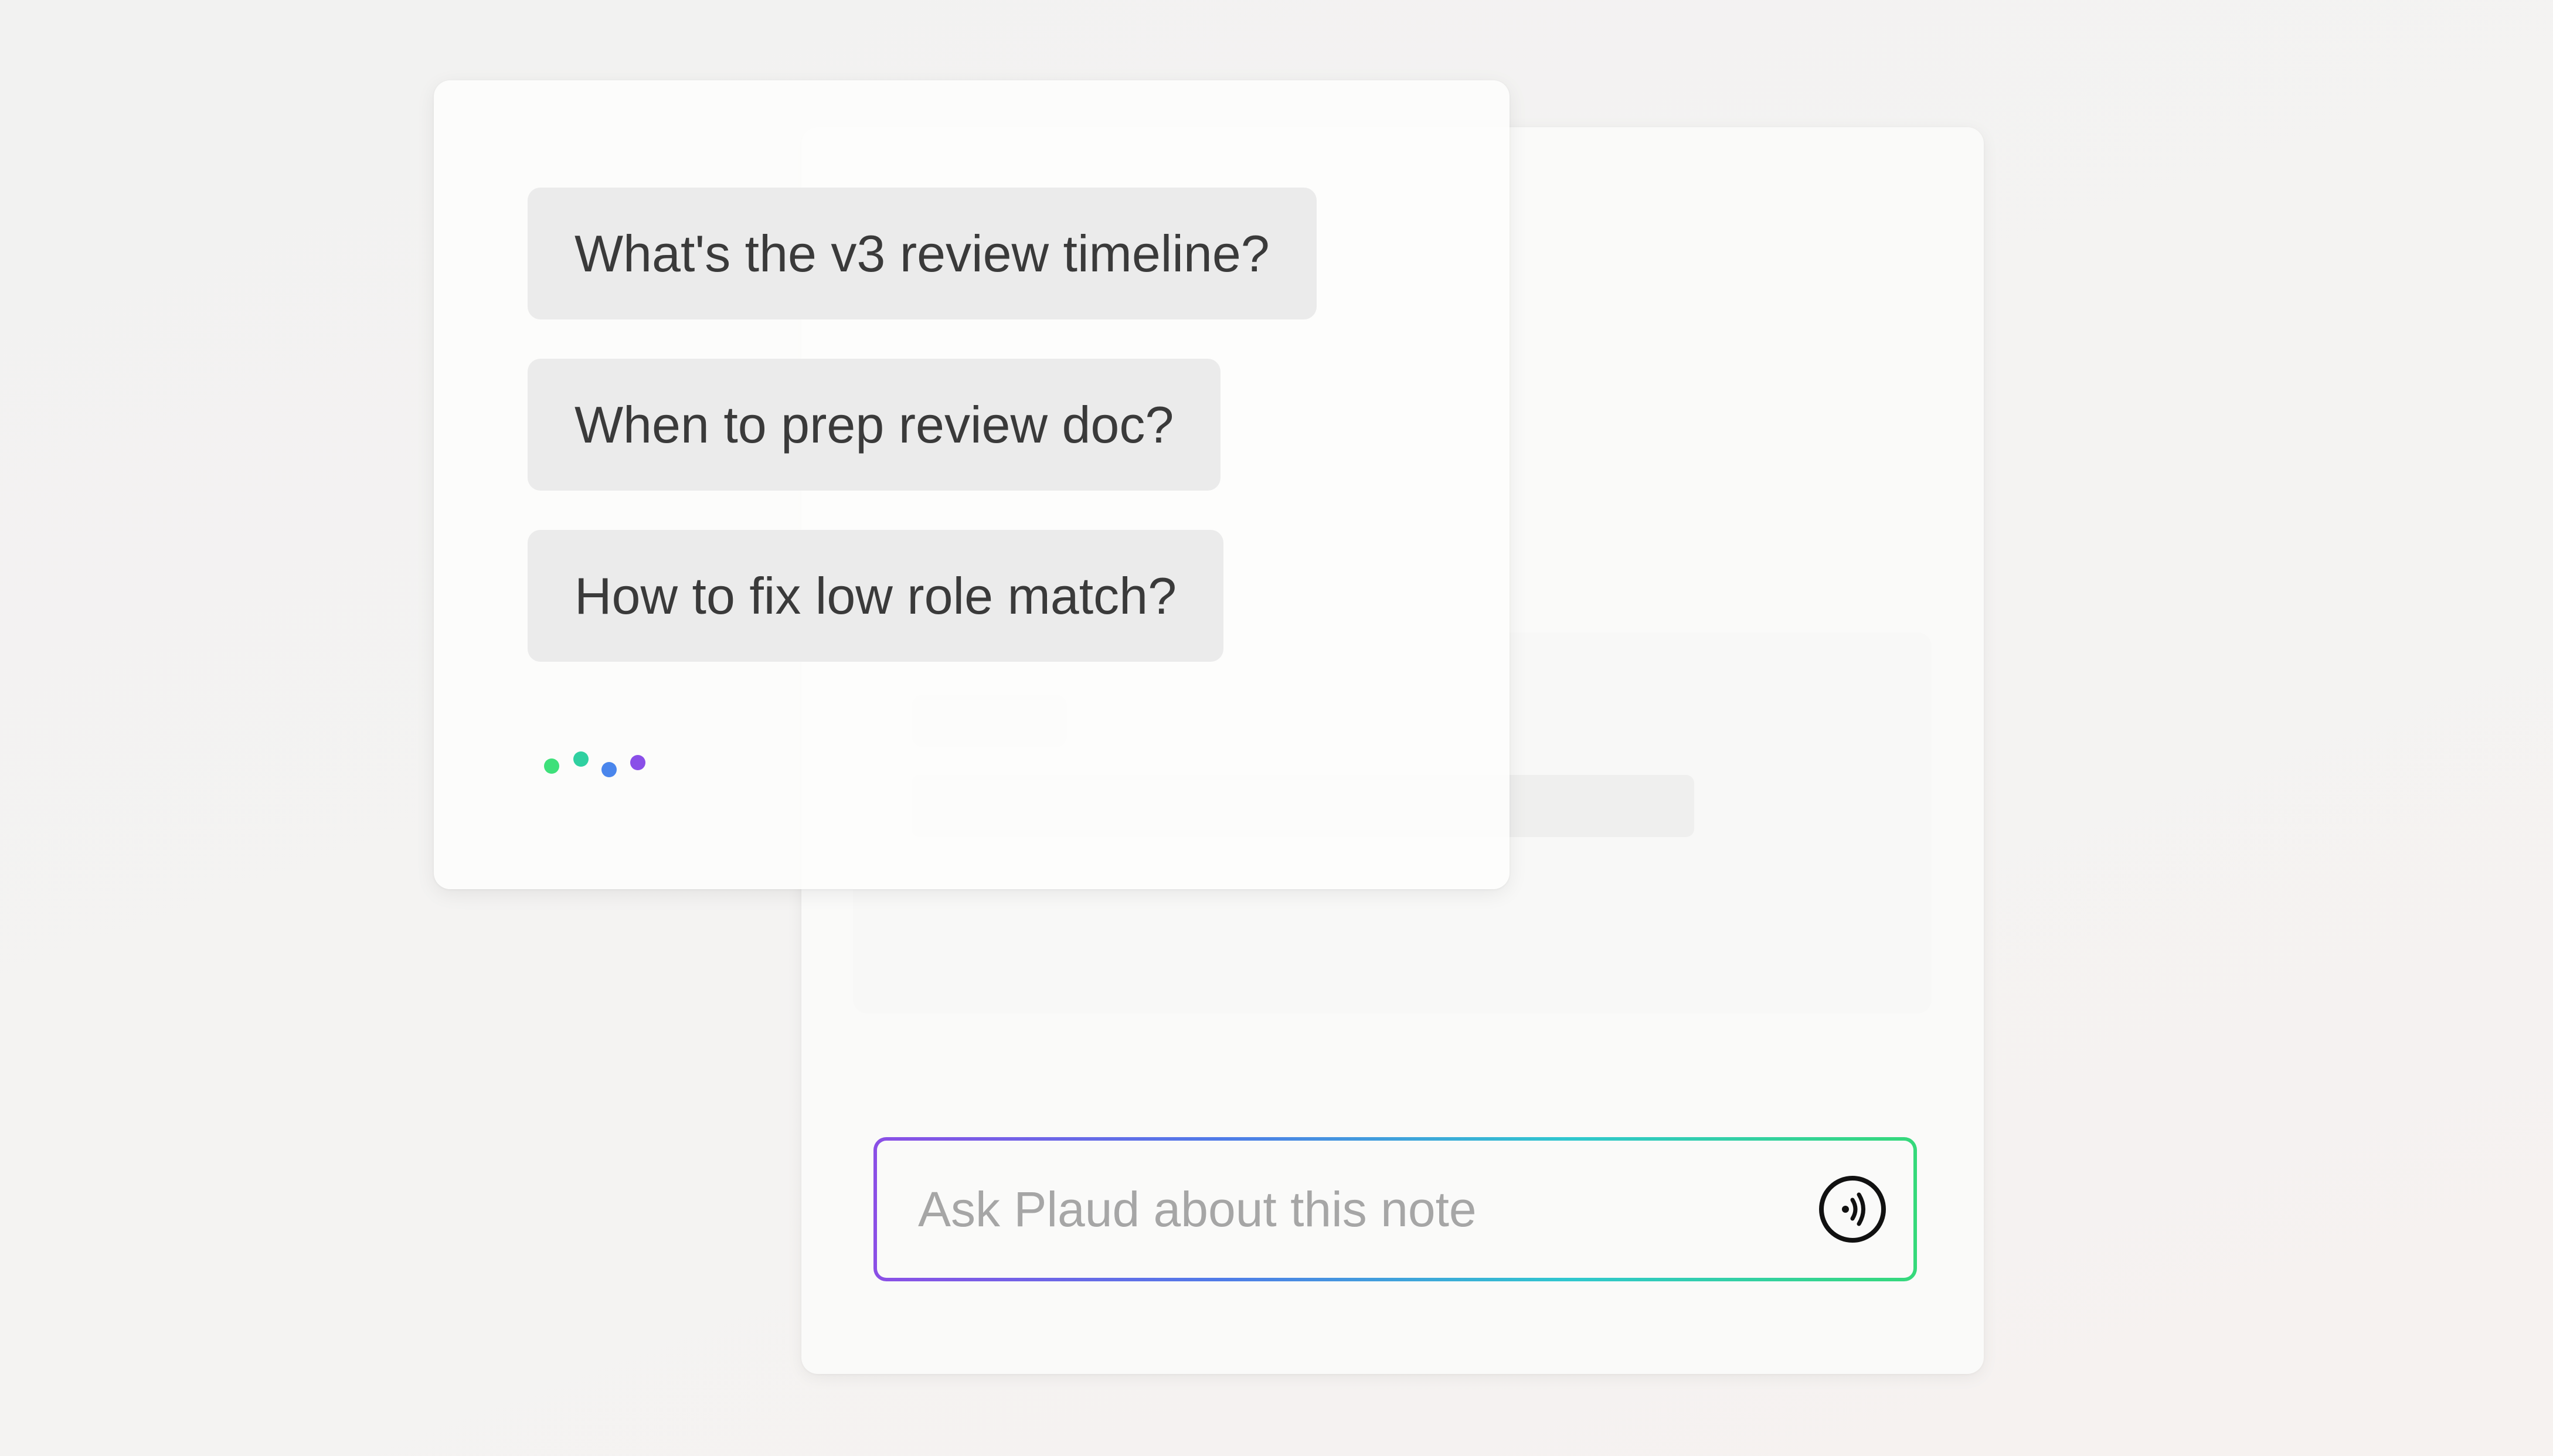 This screenshot has width=2553, height=1456. I want to click on suggestion-label: How to fix low role match?, so click(875, 595).